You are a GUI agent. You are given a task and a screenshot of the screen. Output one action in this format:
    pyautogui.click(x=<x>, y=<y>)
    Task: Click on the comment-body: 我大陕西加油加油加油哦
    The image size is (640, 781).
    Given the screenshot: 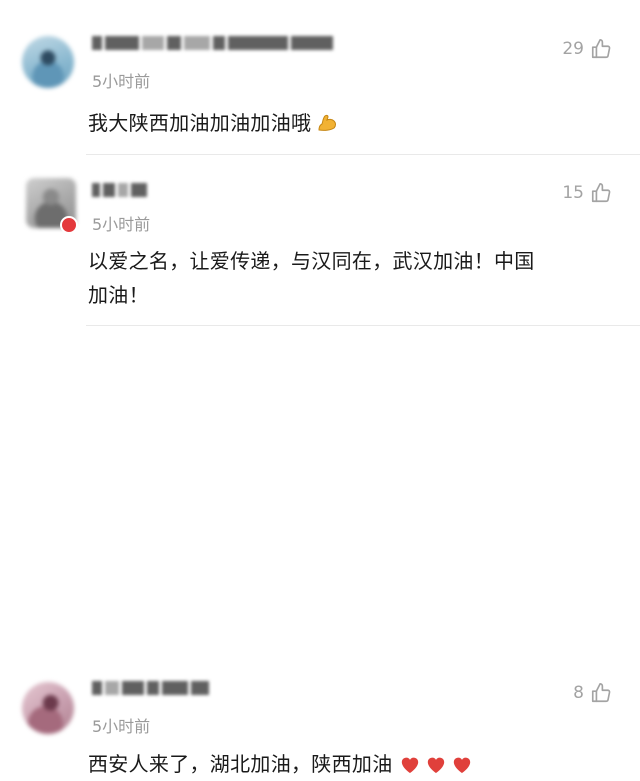 What is the action you would take?
    pyautogui.click(x=200, y=123)
    